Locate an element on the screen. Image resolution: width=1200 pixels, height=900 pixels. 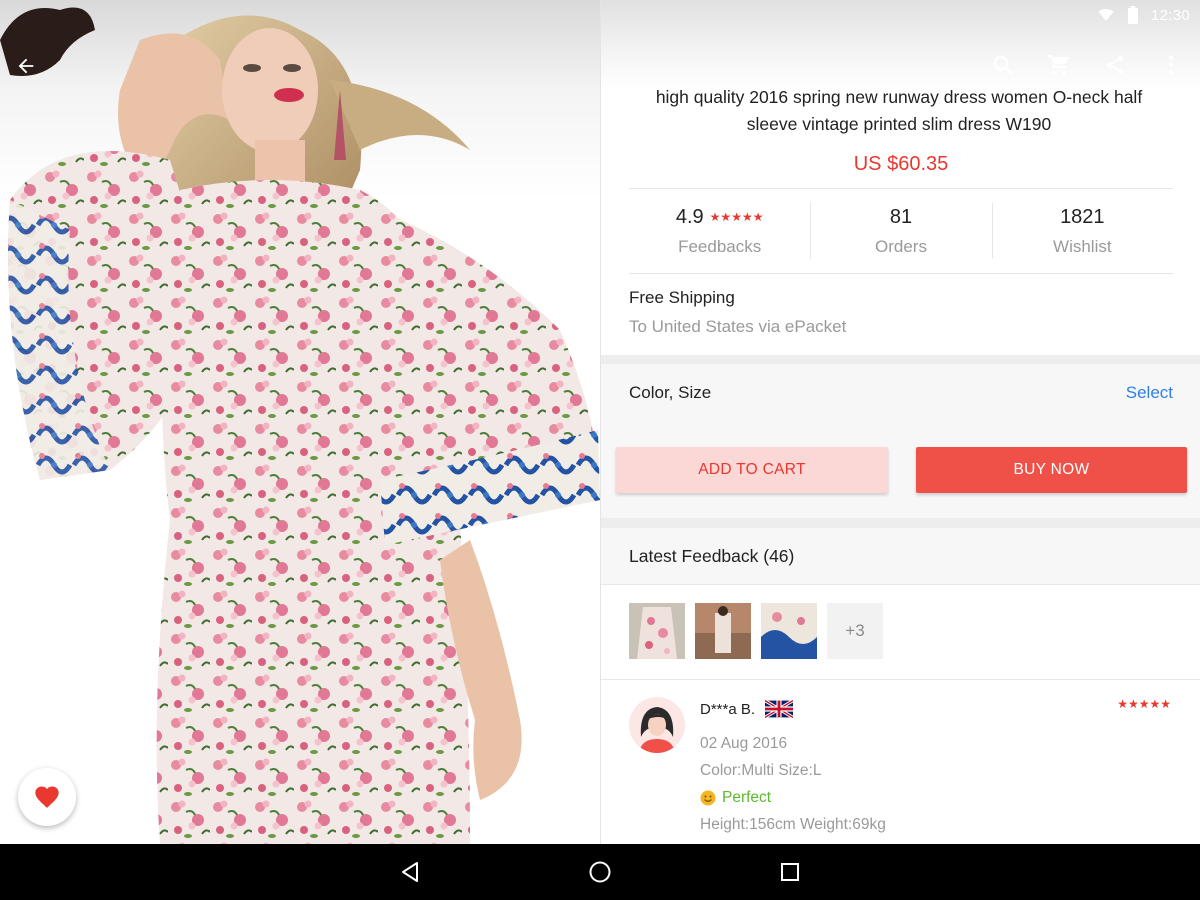
stat-orders: 81 Orders is located at coordinates (900, 231).